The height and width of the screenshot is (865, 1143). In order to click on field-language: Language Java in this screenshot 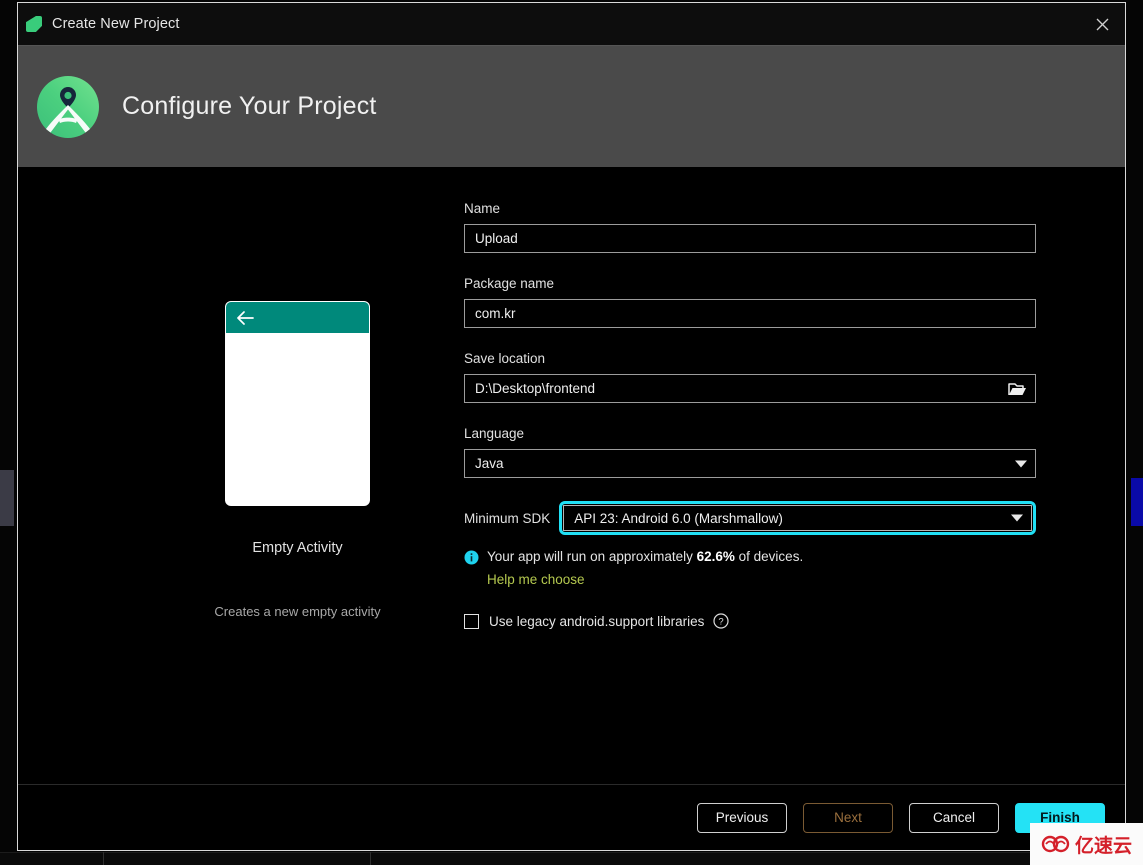, I will do `click(750, 452)`.